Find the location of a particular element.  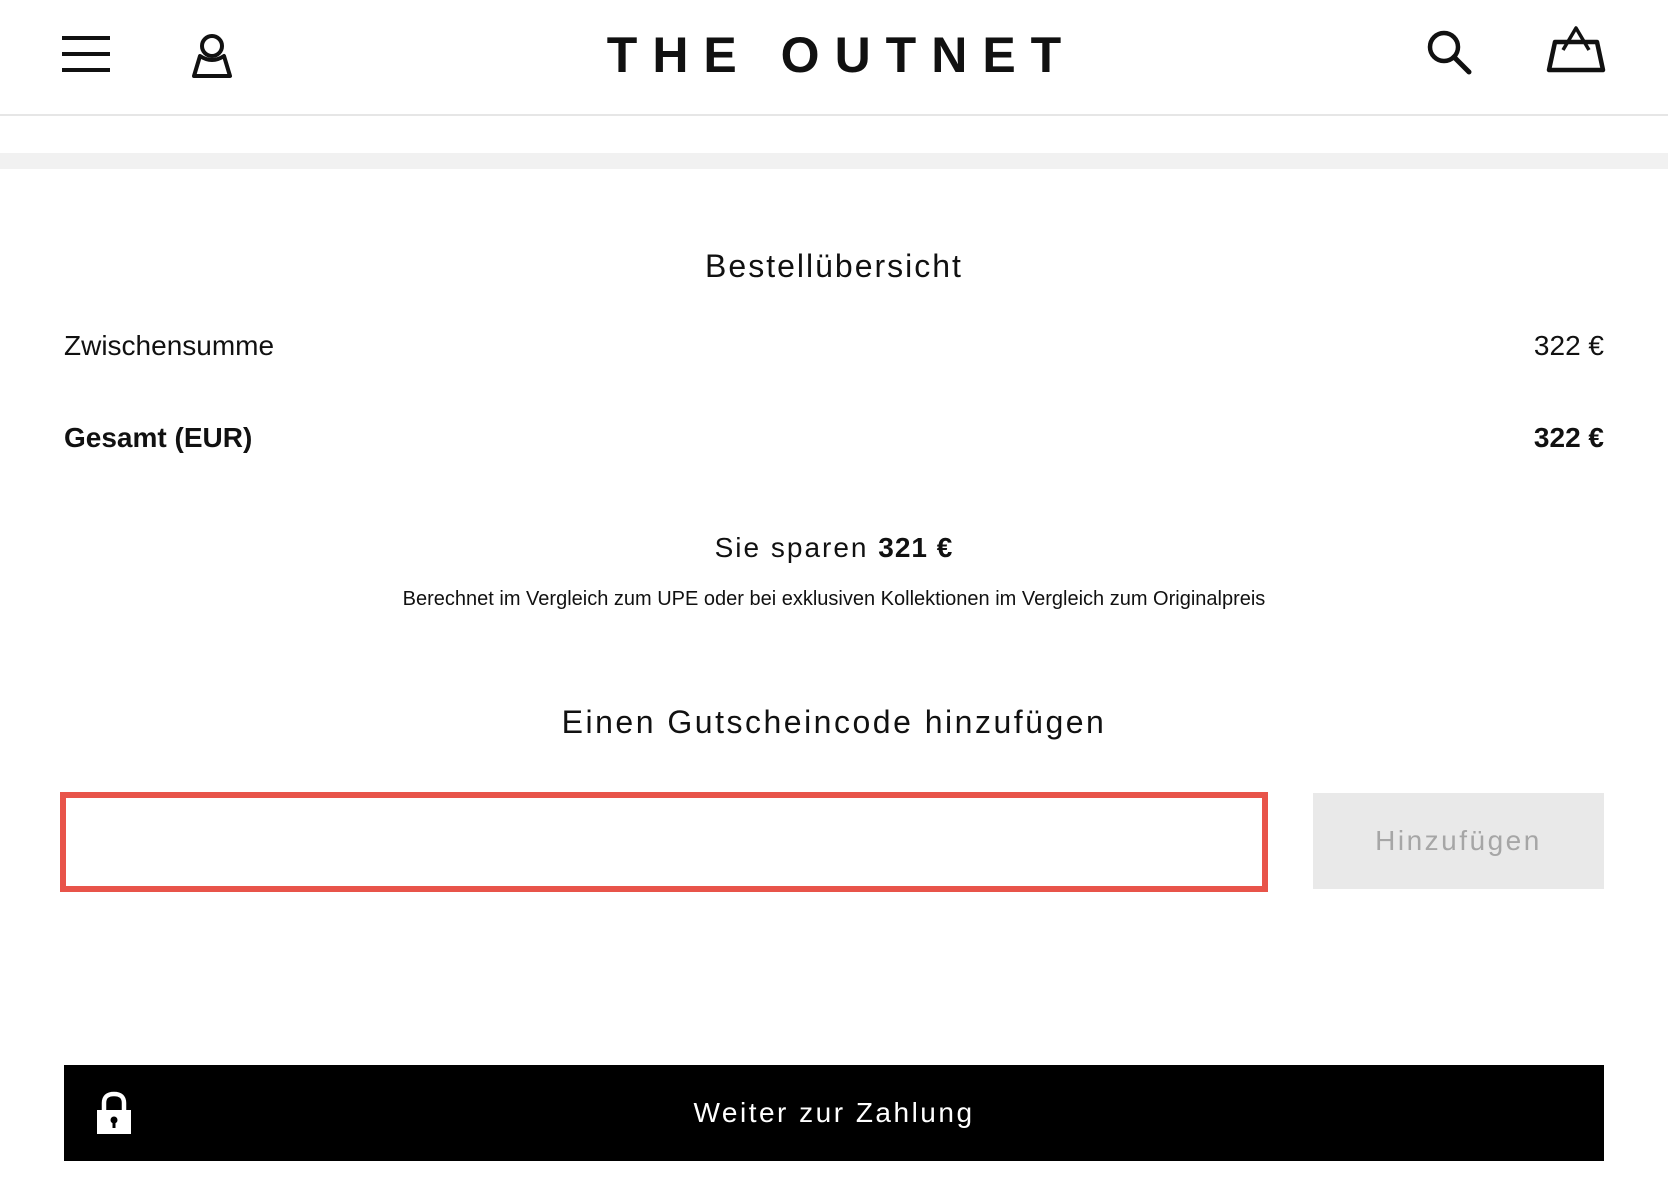

section-divider is located at coordinates (834, 161).